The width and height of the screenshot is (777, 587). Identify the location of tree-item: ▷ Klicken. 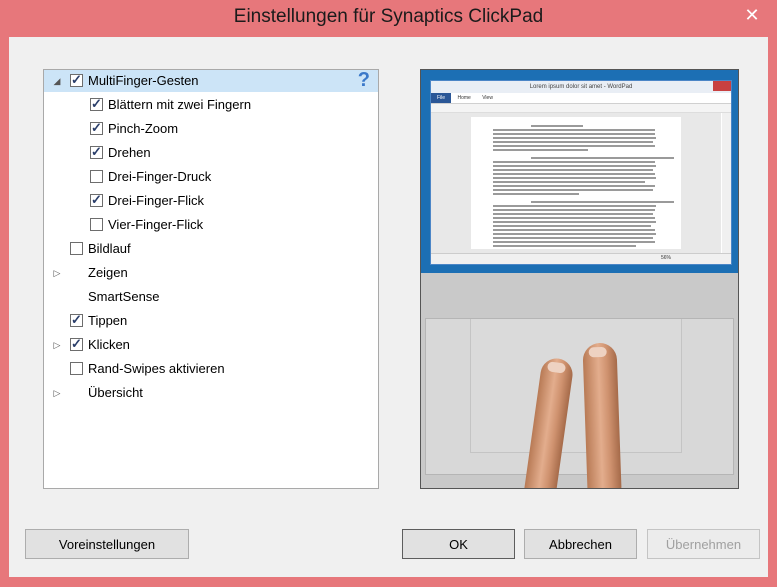
(211, 345).